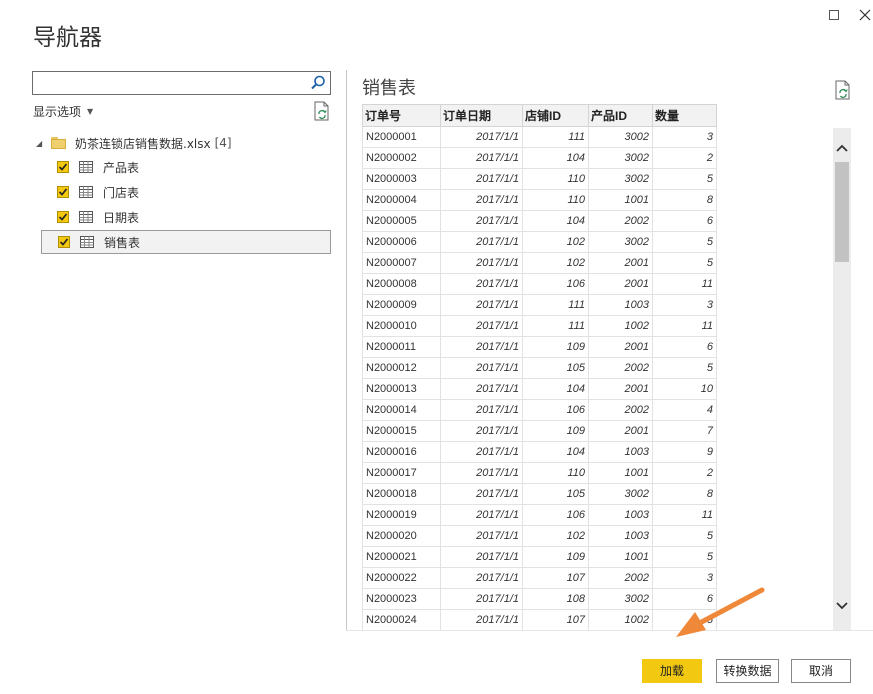 This screenshot has width=873, height=694. Describe the element at coordinates (57, 112) in the screenshot. I see `display-options-label: 显示选项` at that location.